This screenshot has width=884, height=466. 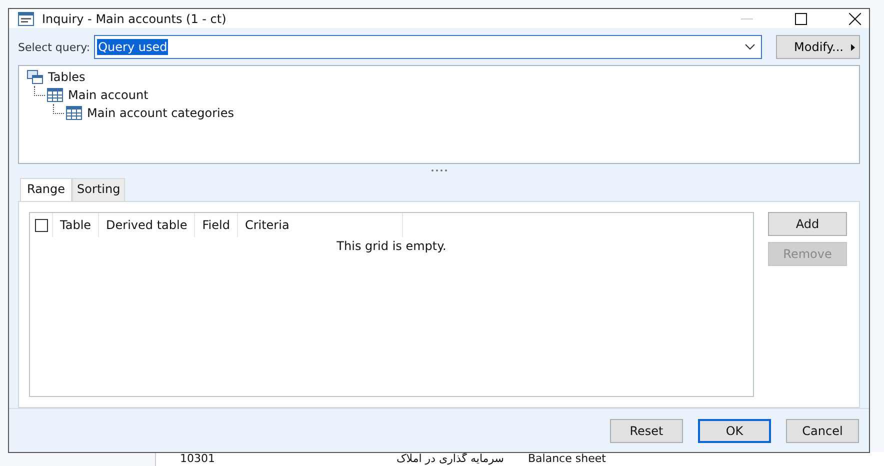 I want to click on caret-icon, so click(x=853, y=47).